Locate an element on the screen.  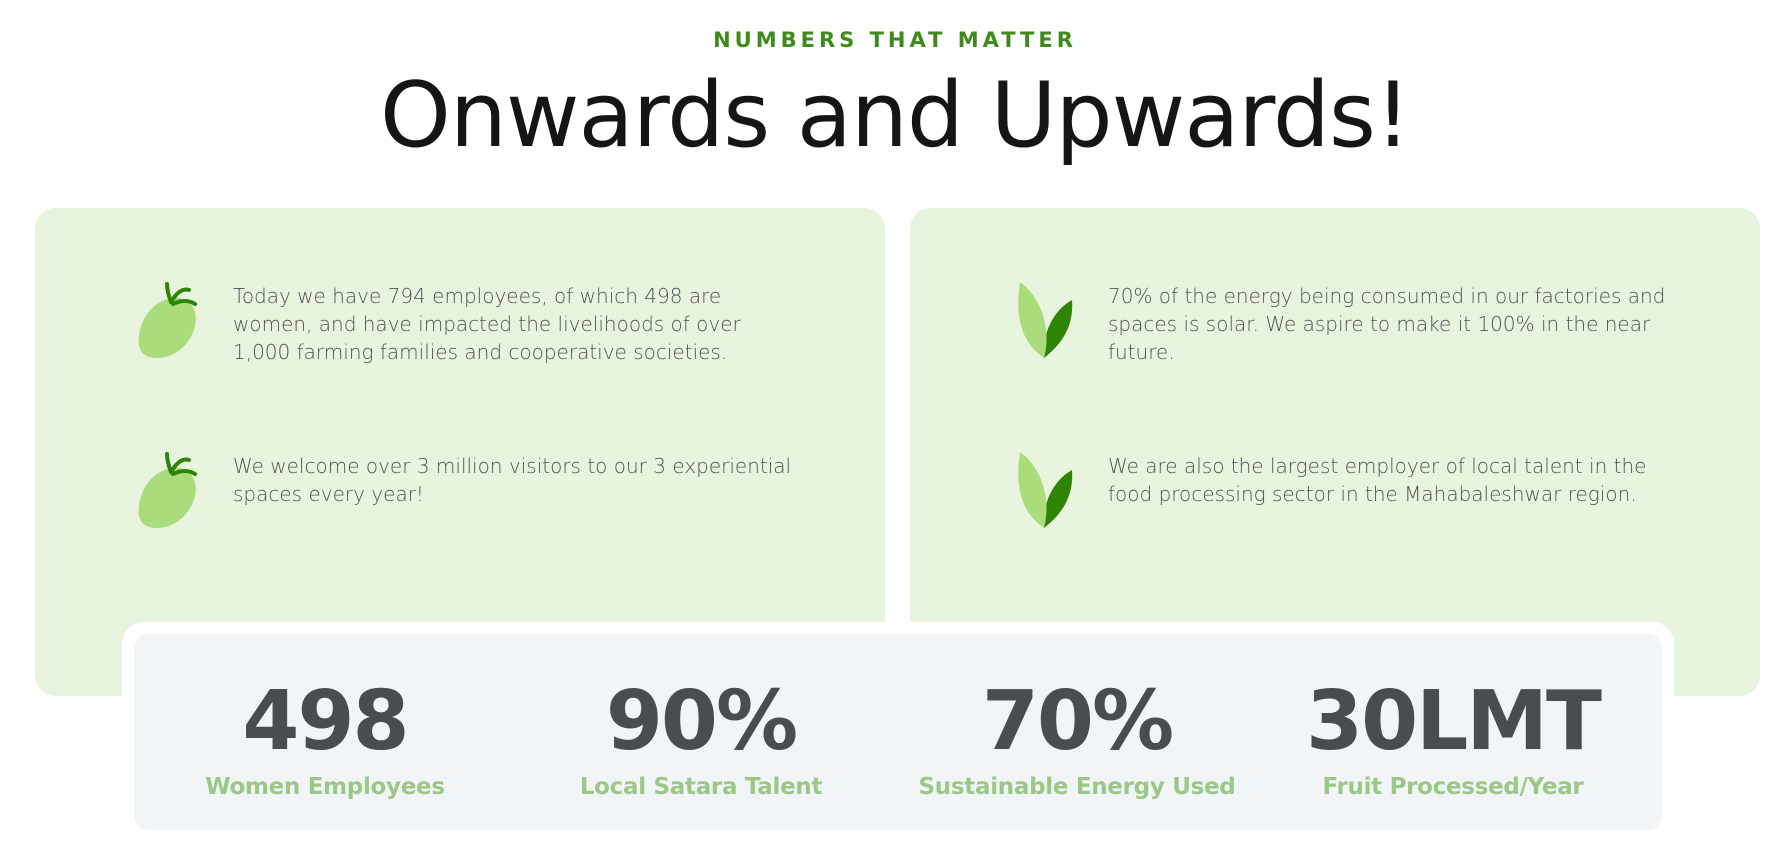
section-title: Onwards and Upwards! is located at coordinates (895, 115).